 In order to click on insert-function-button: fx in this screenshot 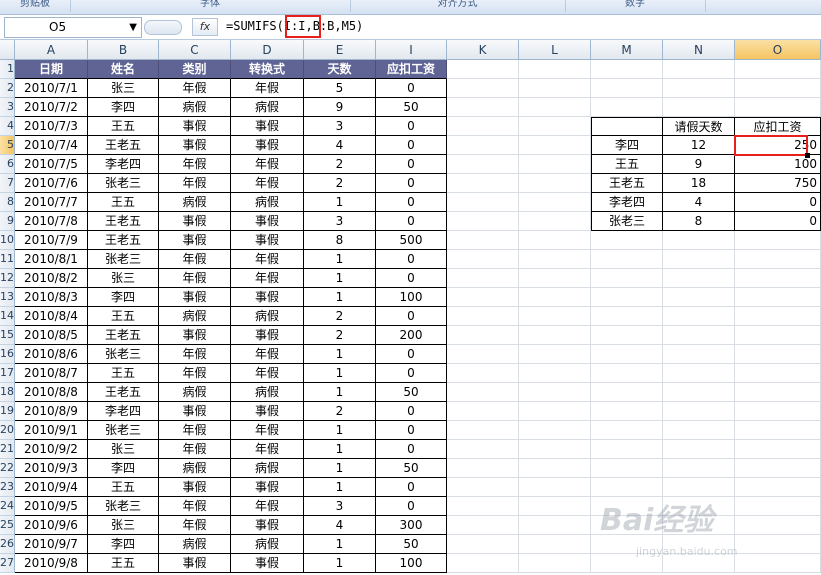, I will do `click(205, 27)`.